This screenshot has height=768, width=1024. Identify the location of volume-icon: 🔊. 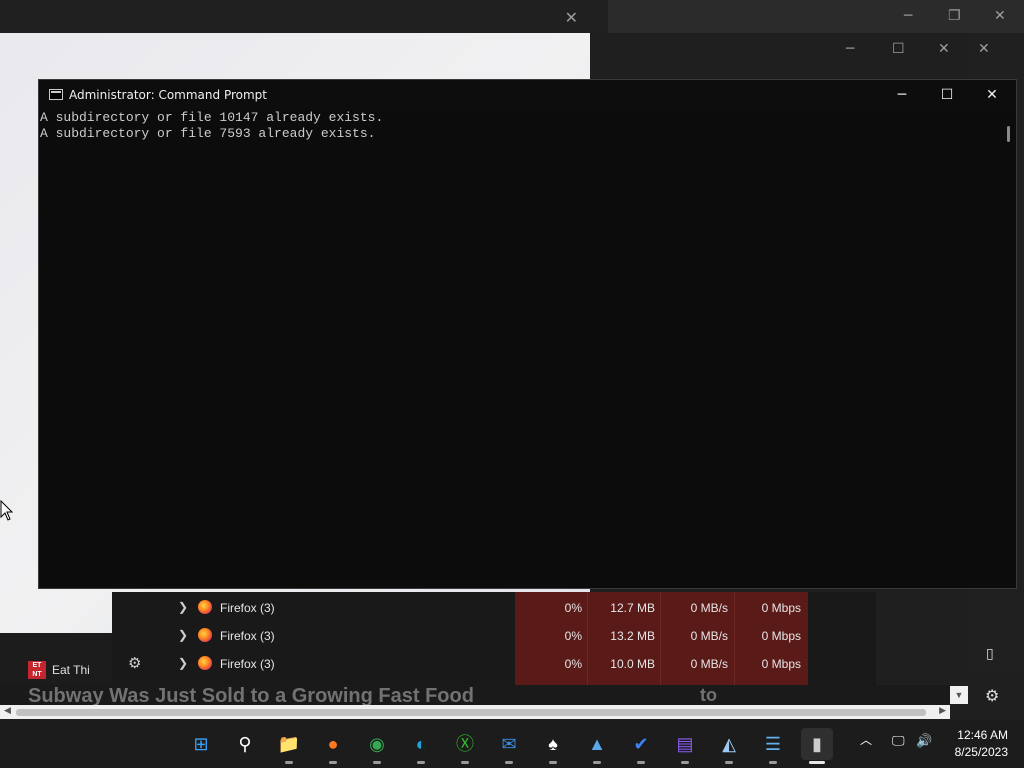
(924, 741).